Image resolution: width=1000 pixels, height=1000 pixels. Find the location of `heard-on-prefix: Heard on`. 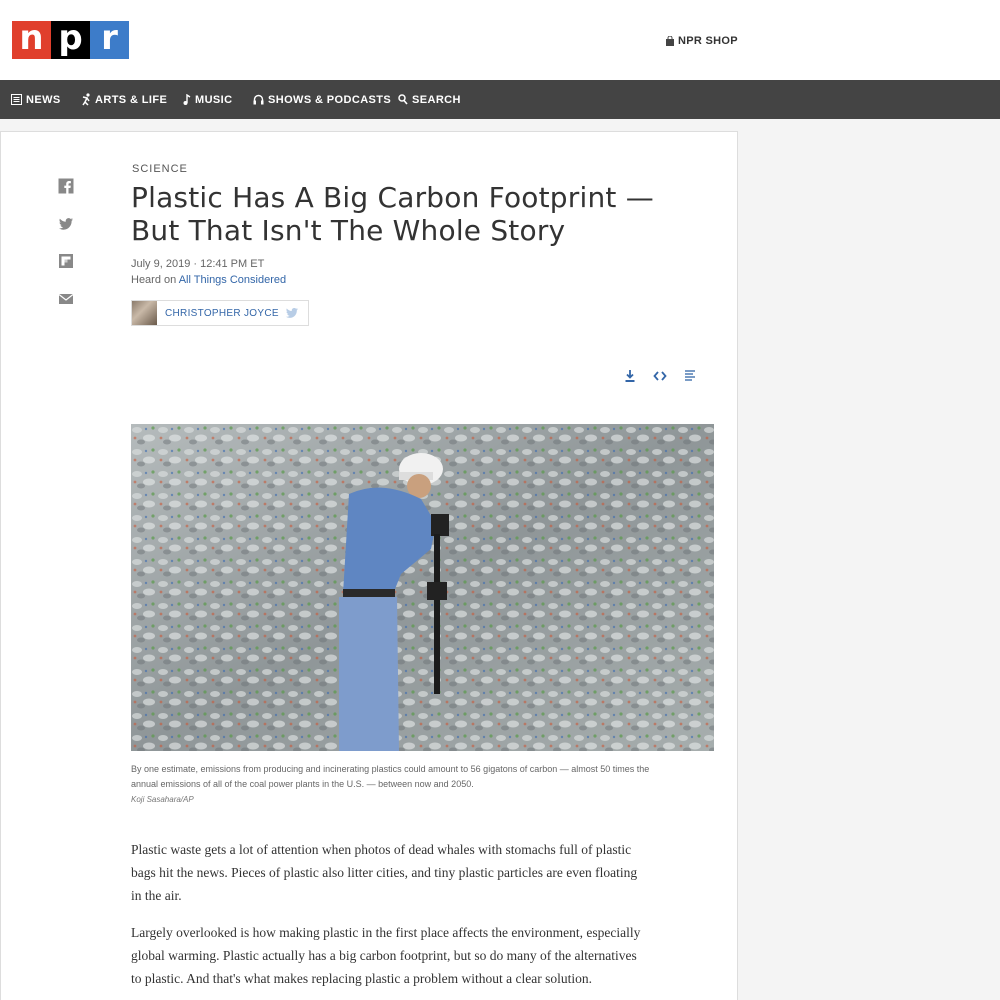

heard-on-prefix: Heard on is located at coordinates (155, 280).